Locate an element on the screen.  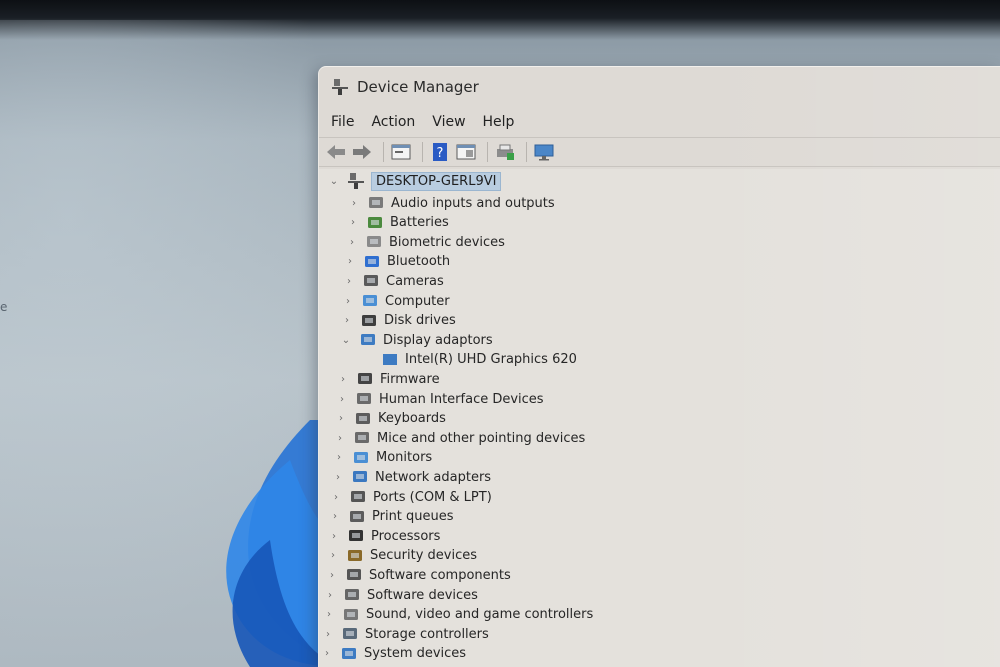
tree-category-row: › Processors is located at coordinates (383, 536).